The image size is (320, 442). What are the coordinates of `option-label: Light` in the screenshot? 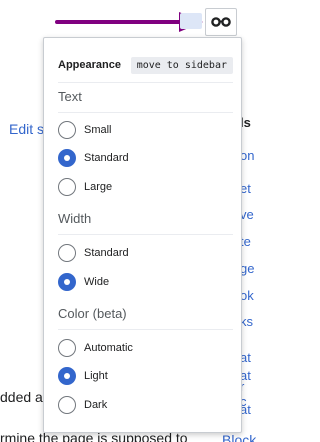 It's located at (96, 376).